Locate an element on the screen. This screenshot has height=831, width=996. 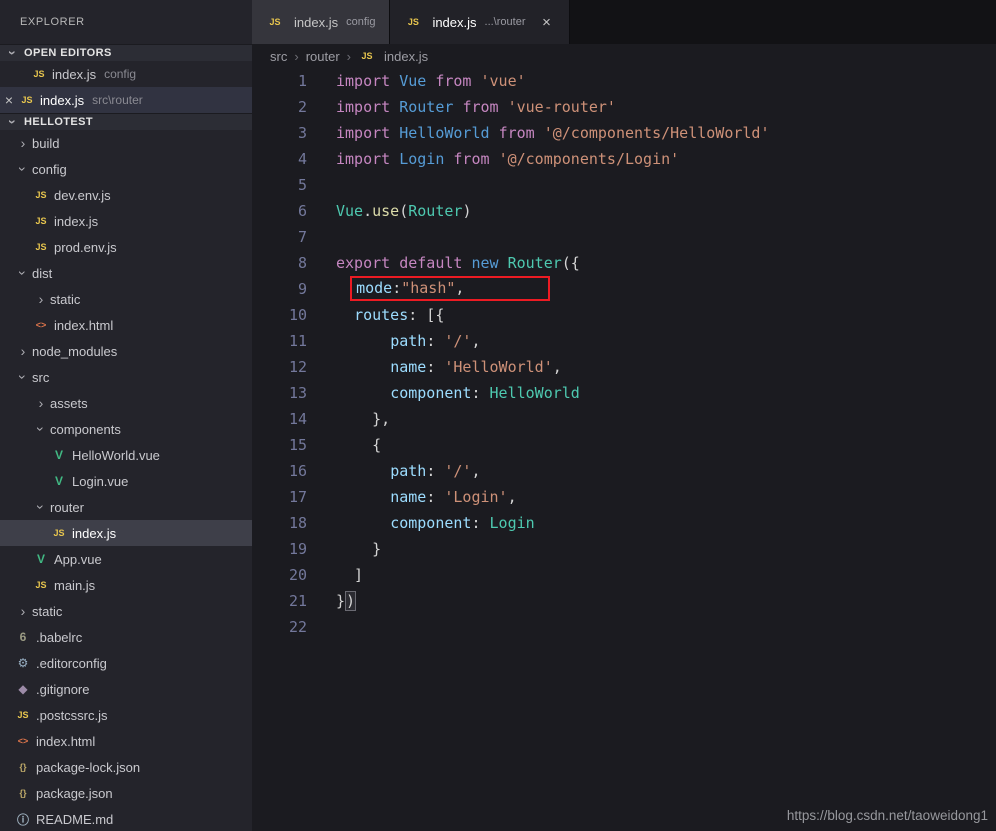
code-token: new is located at coordinates (485, 263).